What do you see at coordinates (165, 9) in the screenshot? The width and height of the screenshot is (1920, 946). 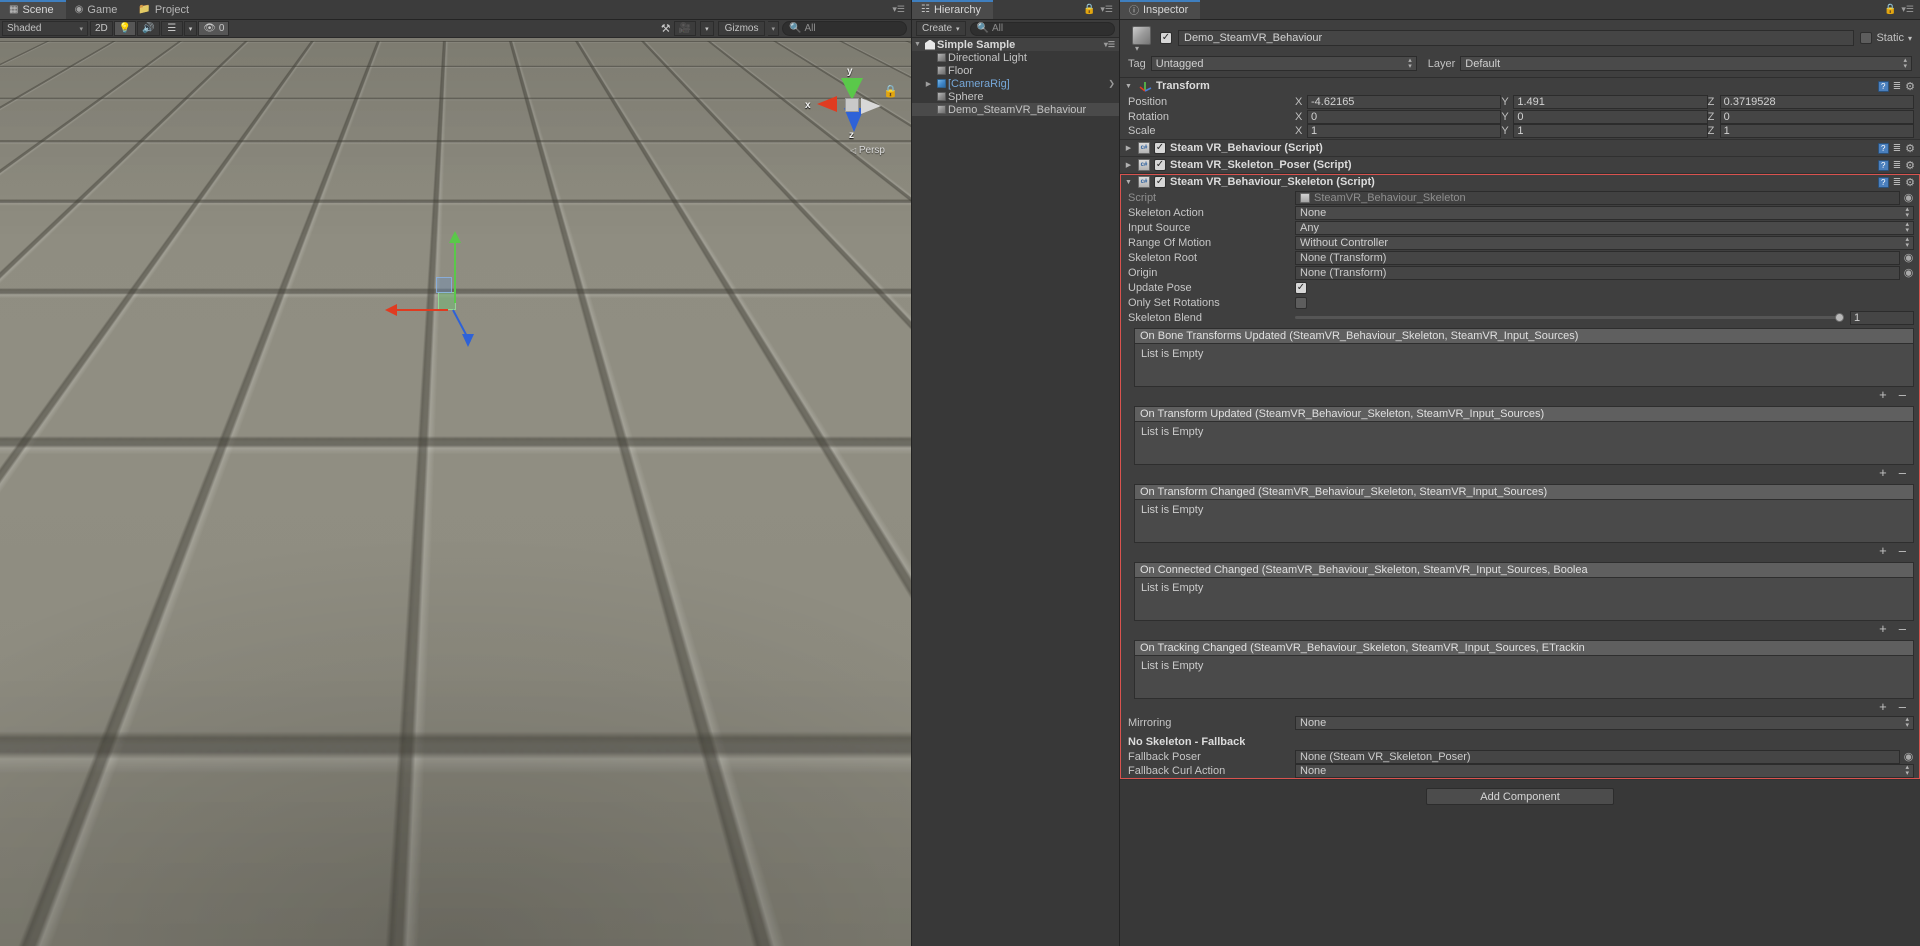 I see `tab-project: 📁 Project` at bounding box center [165, 9].